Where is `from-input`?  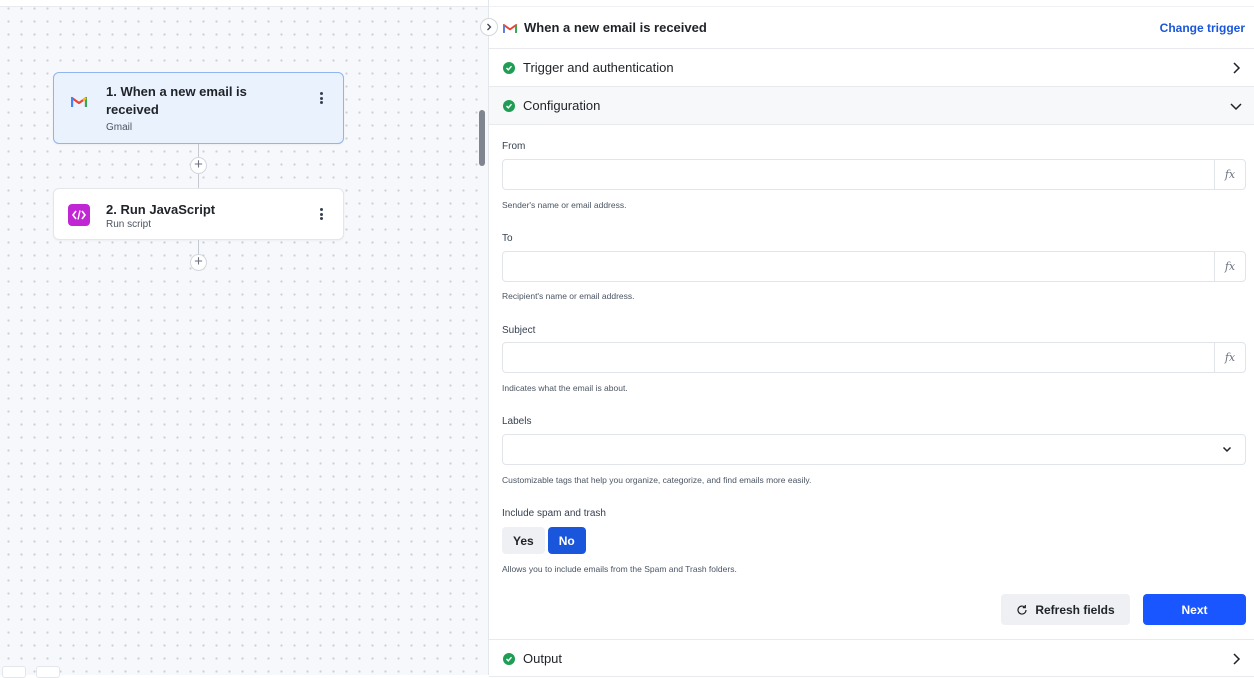 from-input is located at coordinates (859, 174).